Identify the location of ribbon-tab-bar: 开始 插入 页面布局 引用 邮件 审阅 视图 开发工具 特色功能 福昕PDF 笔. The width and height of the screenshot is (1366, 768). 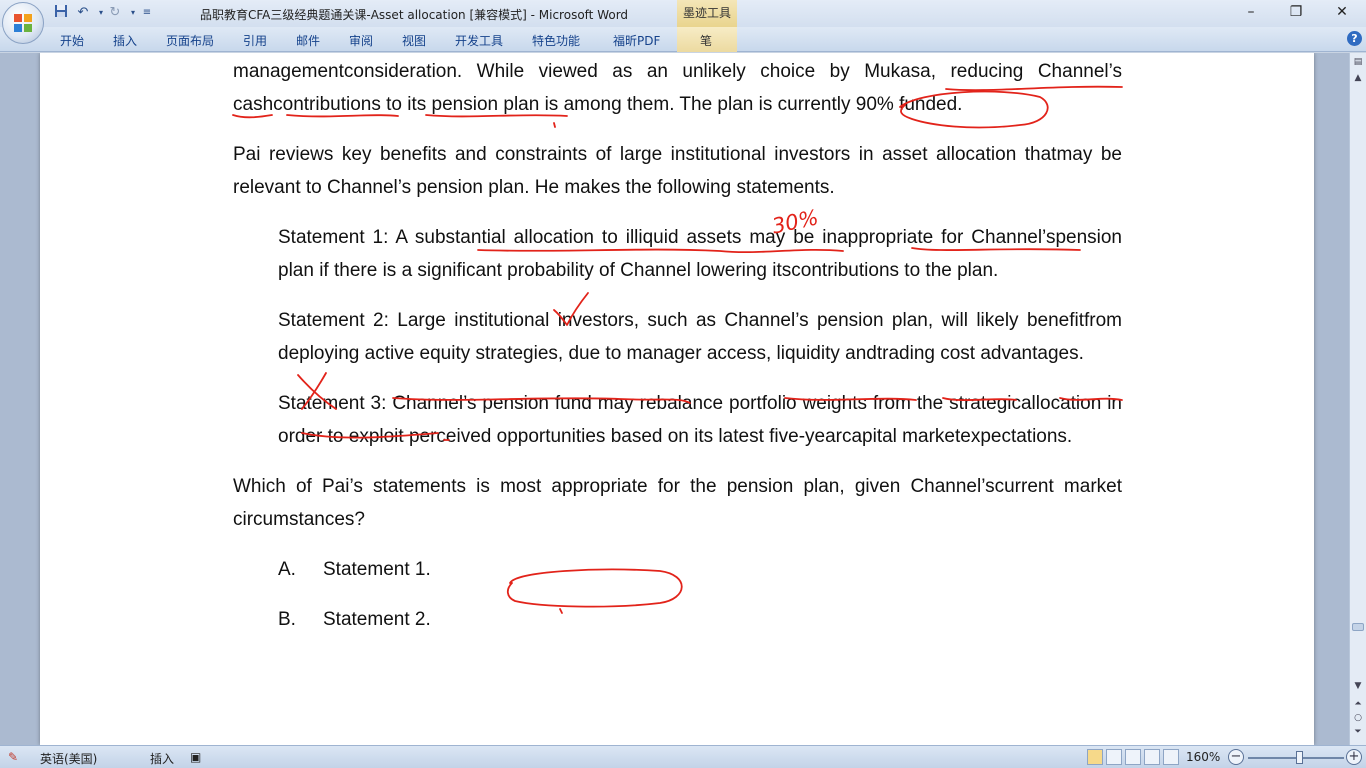
(683, 39).